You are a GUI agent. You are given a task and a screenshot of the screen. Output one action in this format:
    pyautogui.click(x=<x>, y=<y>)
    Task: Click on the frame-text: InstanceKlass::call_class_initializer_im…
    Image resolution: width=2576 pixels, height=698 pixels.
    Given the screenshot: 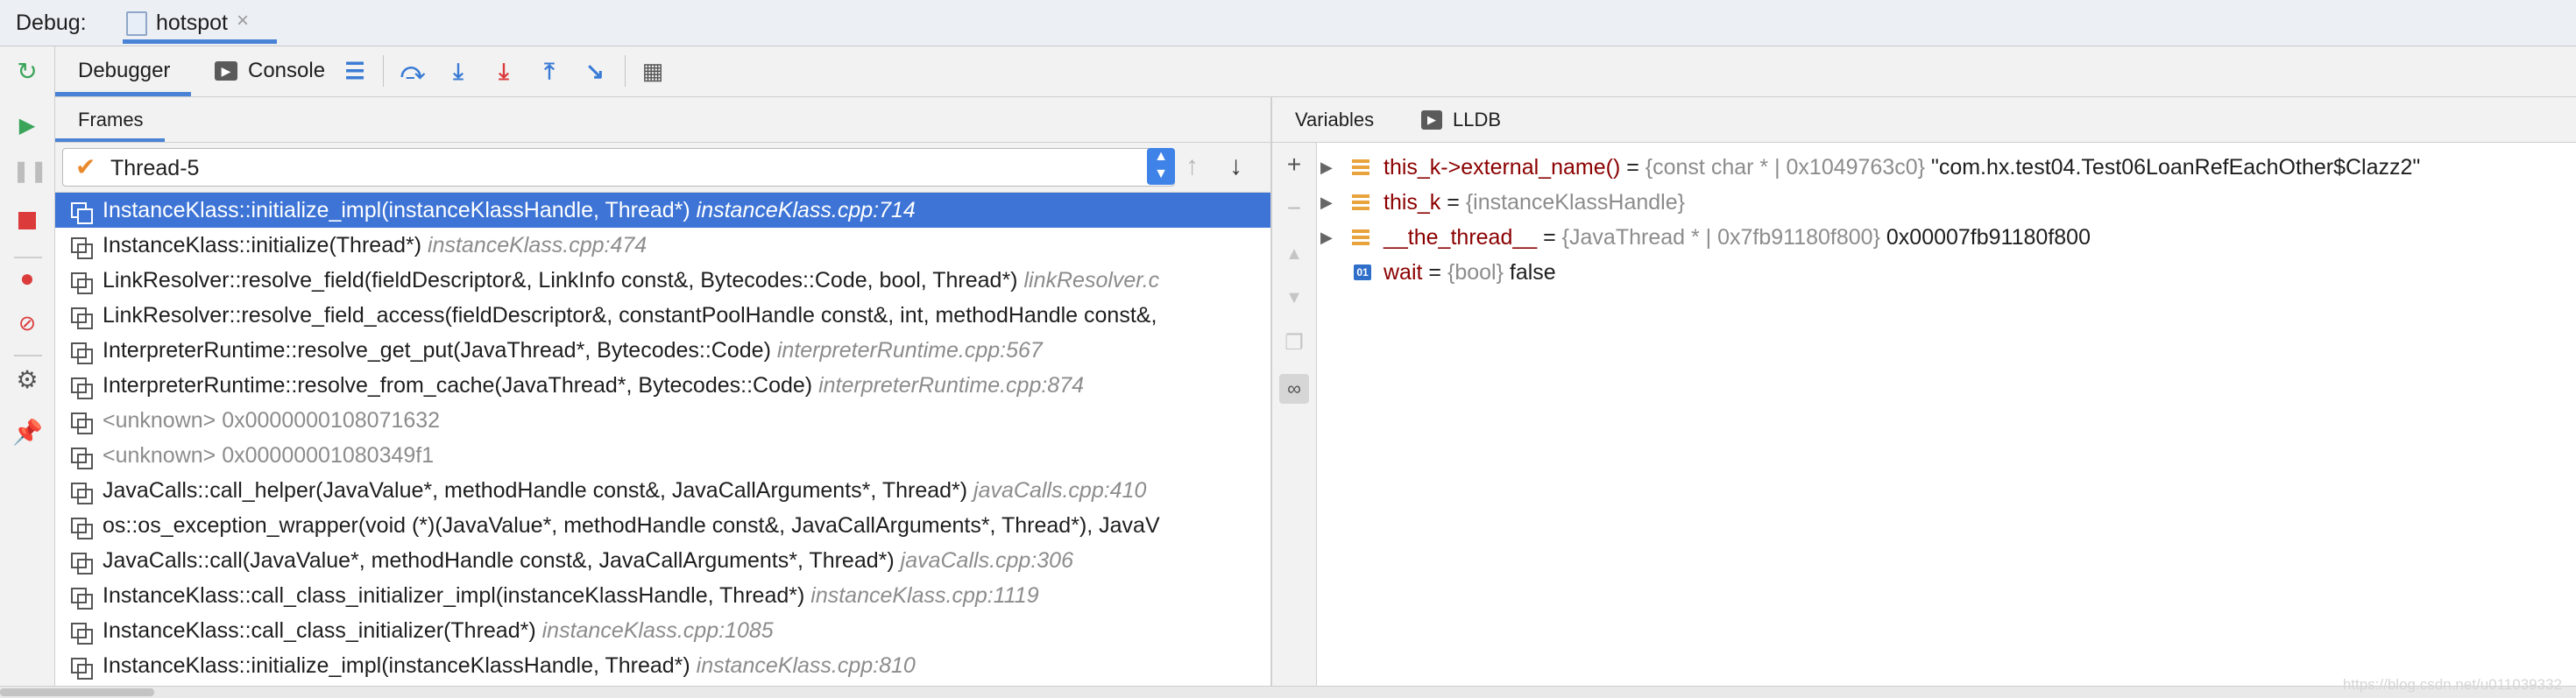 What is the action you would take?
    pyautogui.click(x=571, y=596)
    